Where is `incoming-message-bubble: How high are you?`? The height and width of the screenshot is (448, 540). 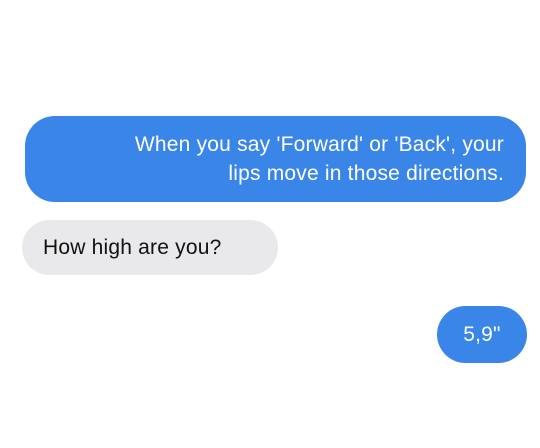 incoming-message-bubble: How high are you? is located at coordinates (150, 247).